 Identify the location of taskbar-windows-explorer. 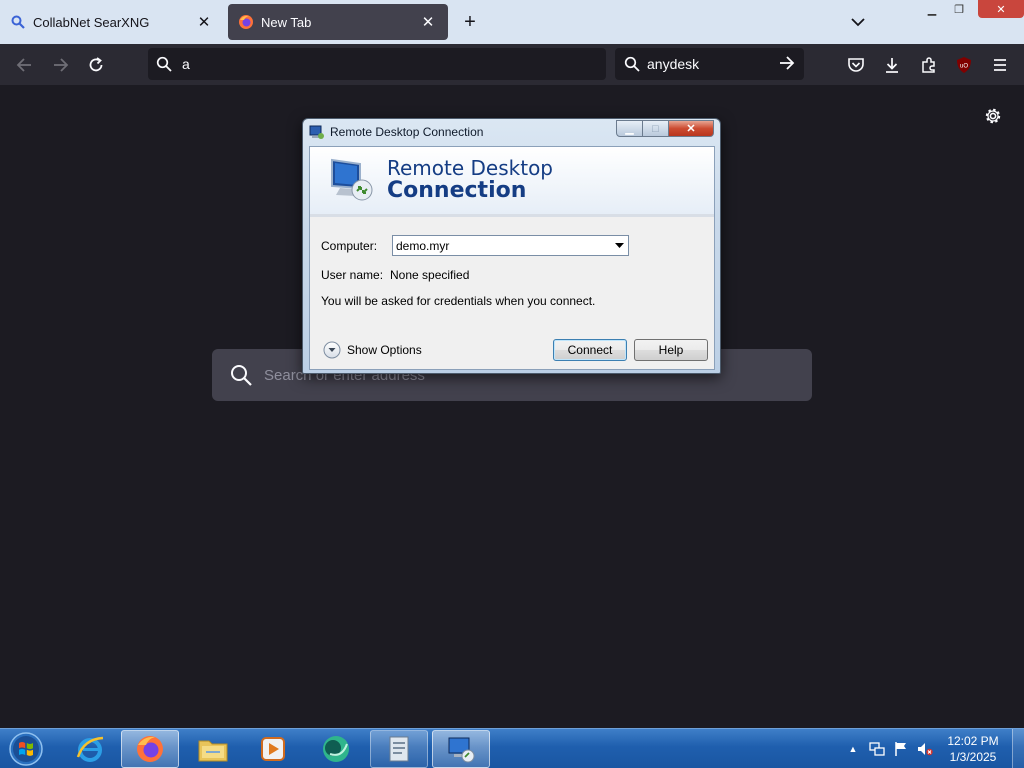
(213, 749).